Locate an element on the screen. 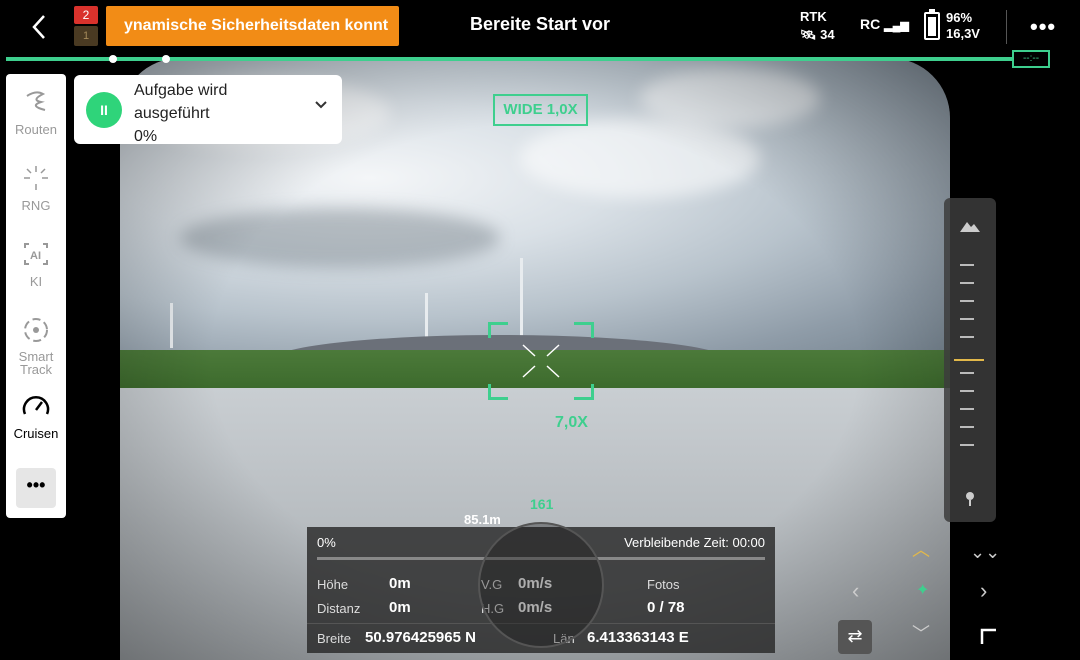  ai-icon: AI is located at coordinates (36, 254).